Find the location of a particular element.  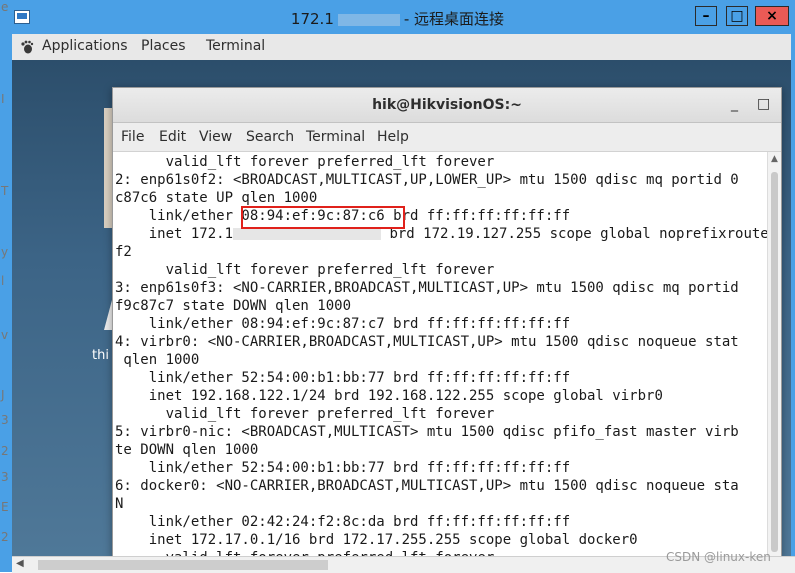

menu-file: File is located at coordinates (132, 137).